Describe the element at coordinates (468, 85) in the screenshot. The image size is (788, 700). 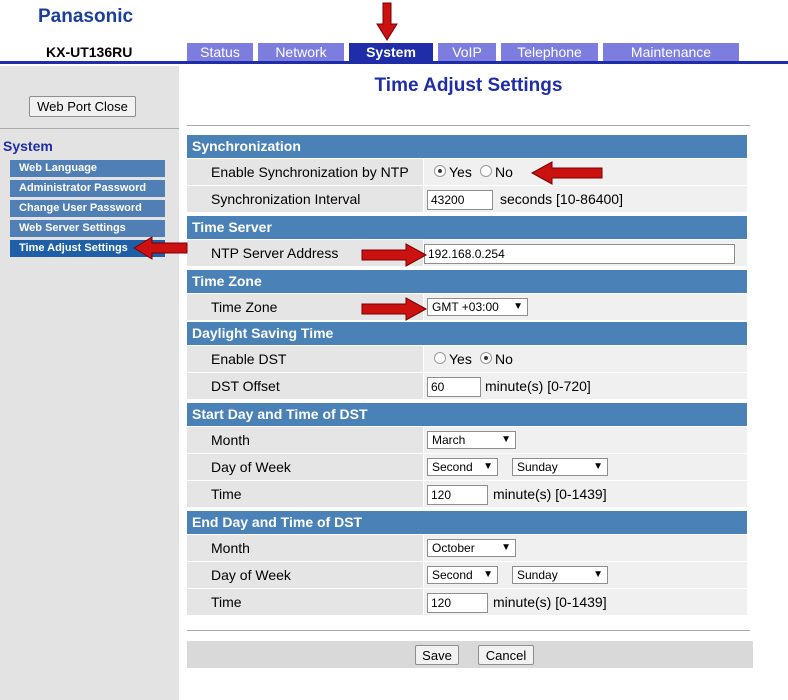
I see `page-title: Time Adjust Settings` at that location.